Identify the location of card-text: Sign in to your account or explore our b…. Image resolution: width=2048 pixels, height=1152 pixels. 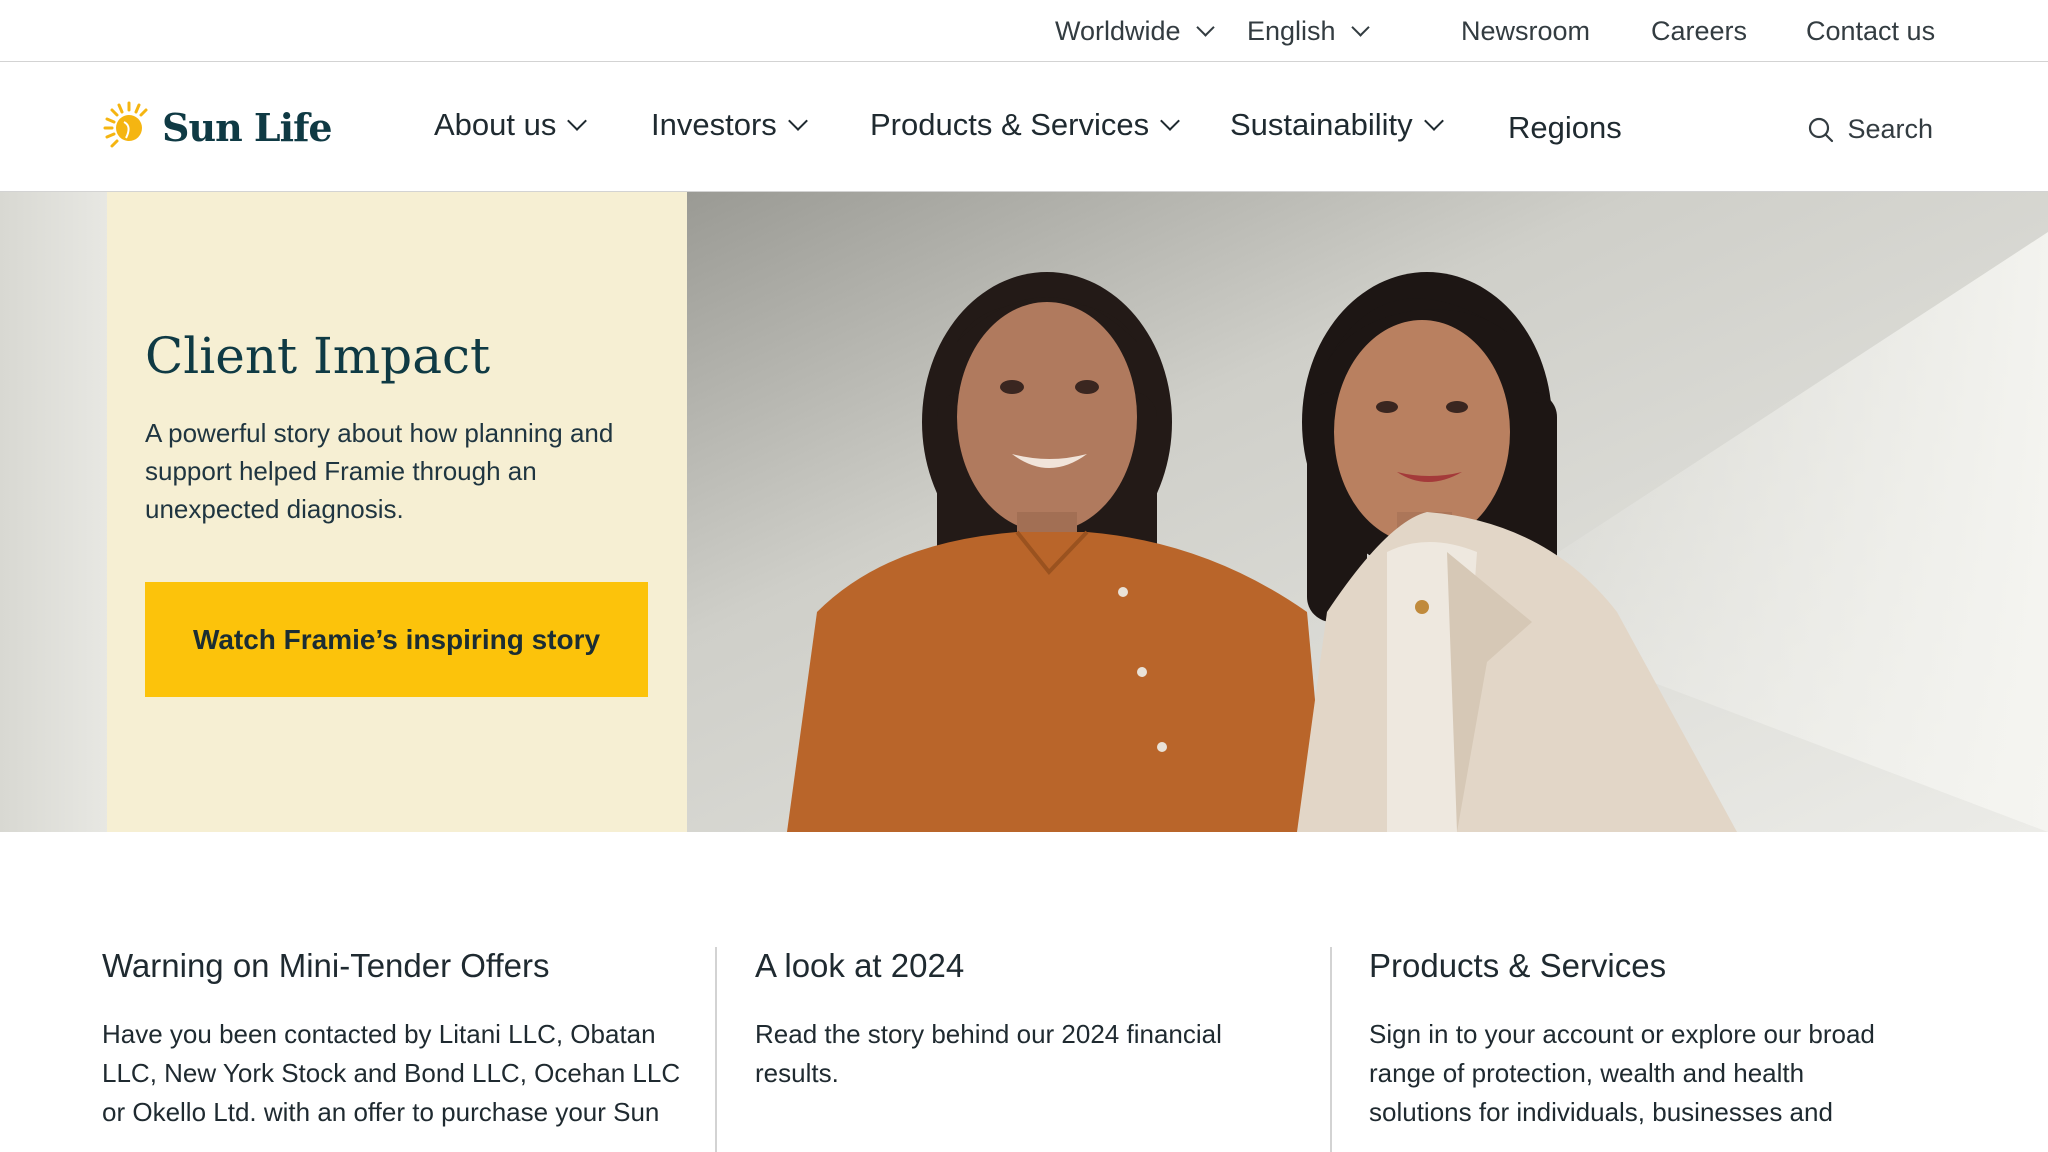
(1622, 1073).